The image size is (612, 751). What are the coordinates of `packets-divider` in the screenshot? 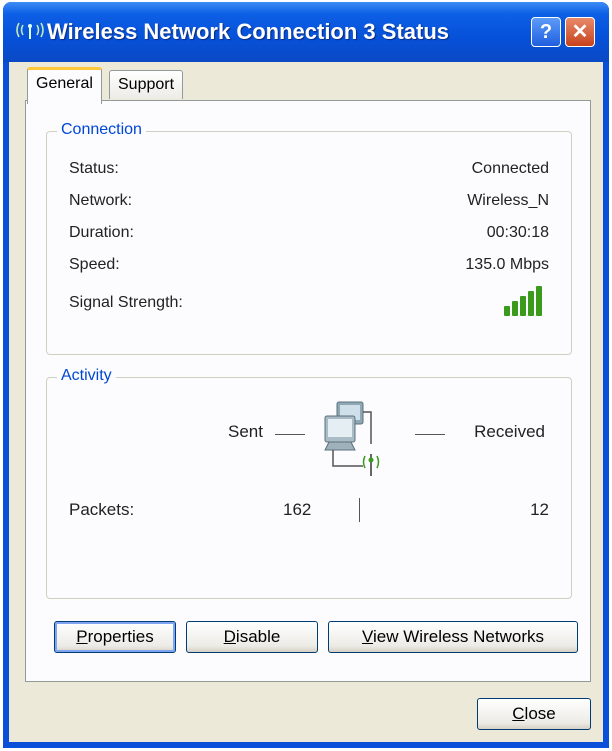 It's located at (359, 510).